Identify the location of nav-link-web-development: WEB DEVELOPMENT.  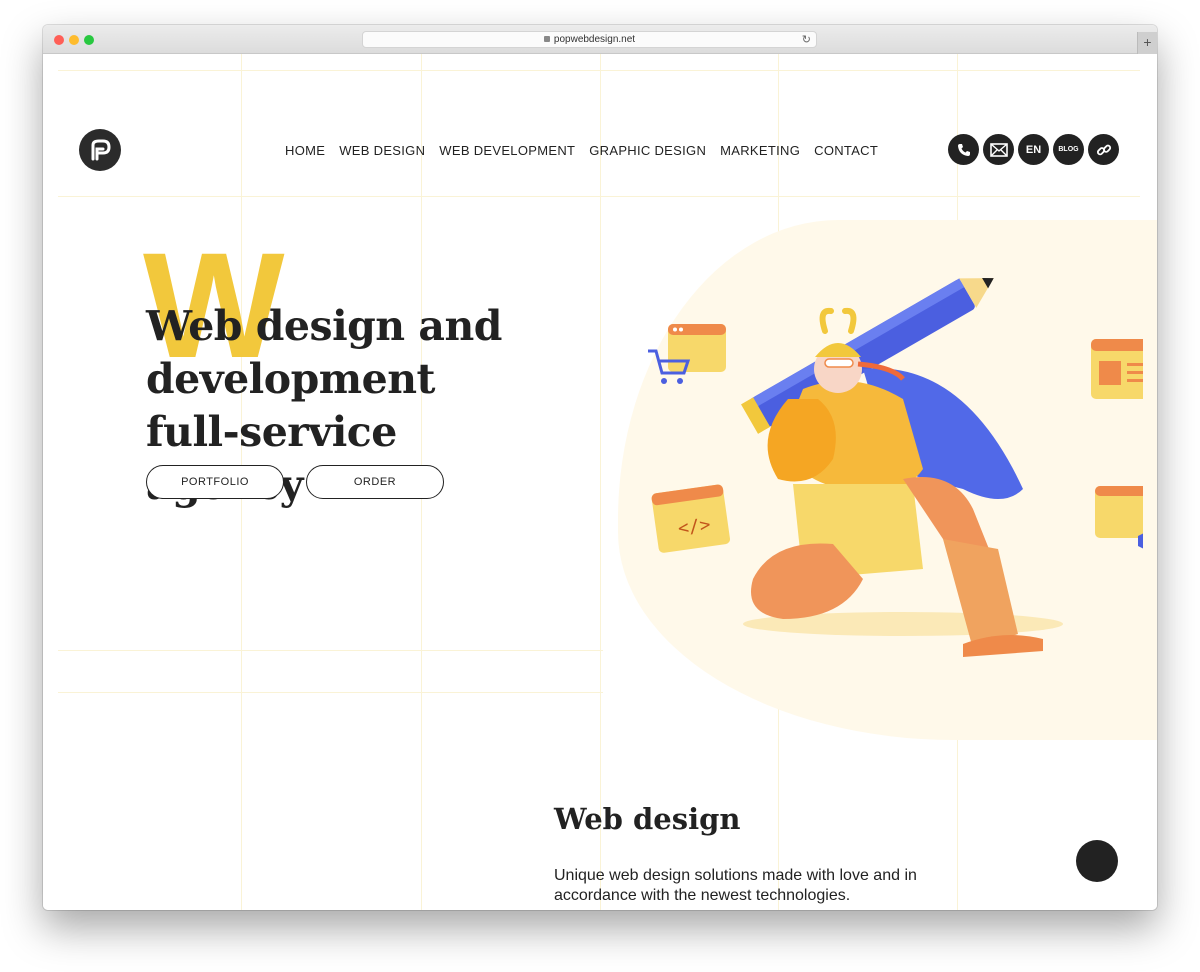
(507, 150).